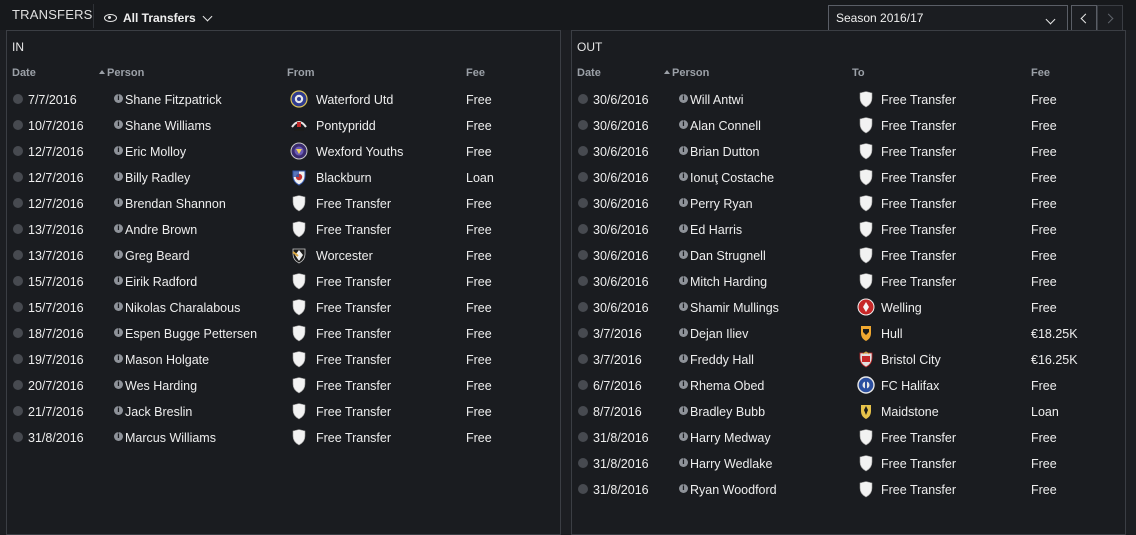 The image size is (1136, 535). What do you see at coordinates (157, 256) in the screenshot?
I see `player-name-link: Greg Beard` at bounding box center [157, 256].